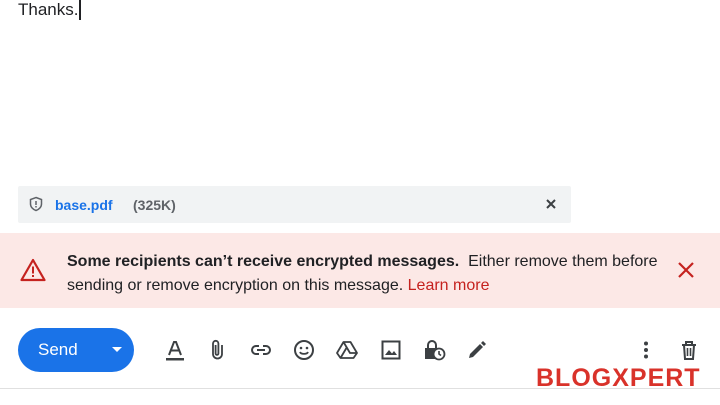 The image size is (720, 405). What do you see at coordinates (33, 270) in the screenshot?
I see `warning-icon` at bounding box center [33, 270].